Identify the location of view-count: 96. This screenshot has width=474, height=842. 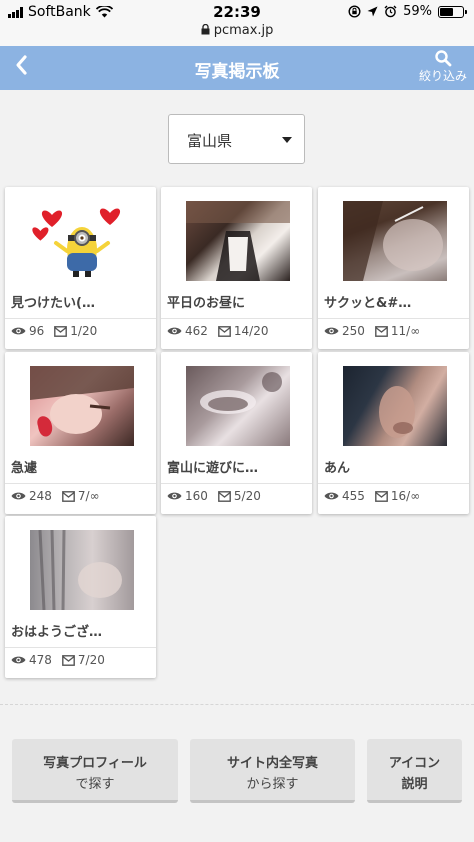
(37, 331).